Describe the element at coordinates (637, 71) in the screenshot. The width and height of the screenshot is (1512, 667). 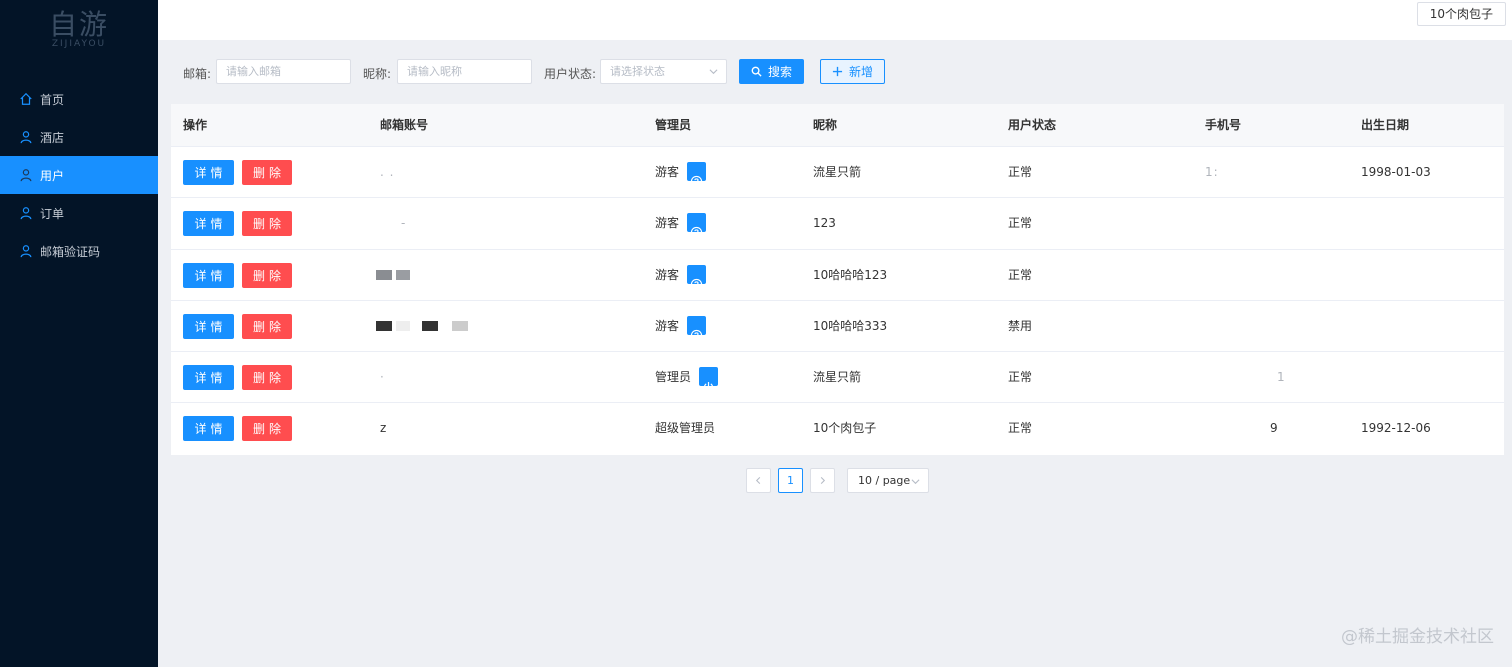
I see `status-select-placeholder: 请选择状态` at that location.